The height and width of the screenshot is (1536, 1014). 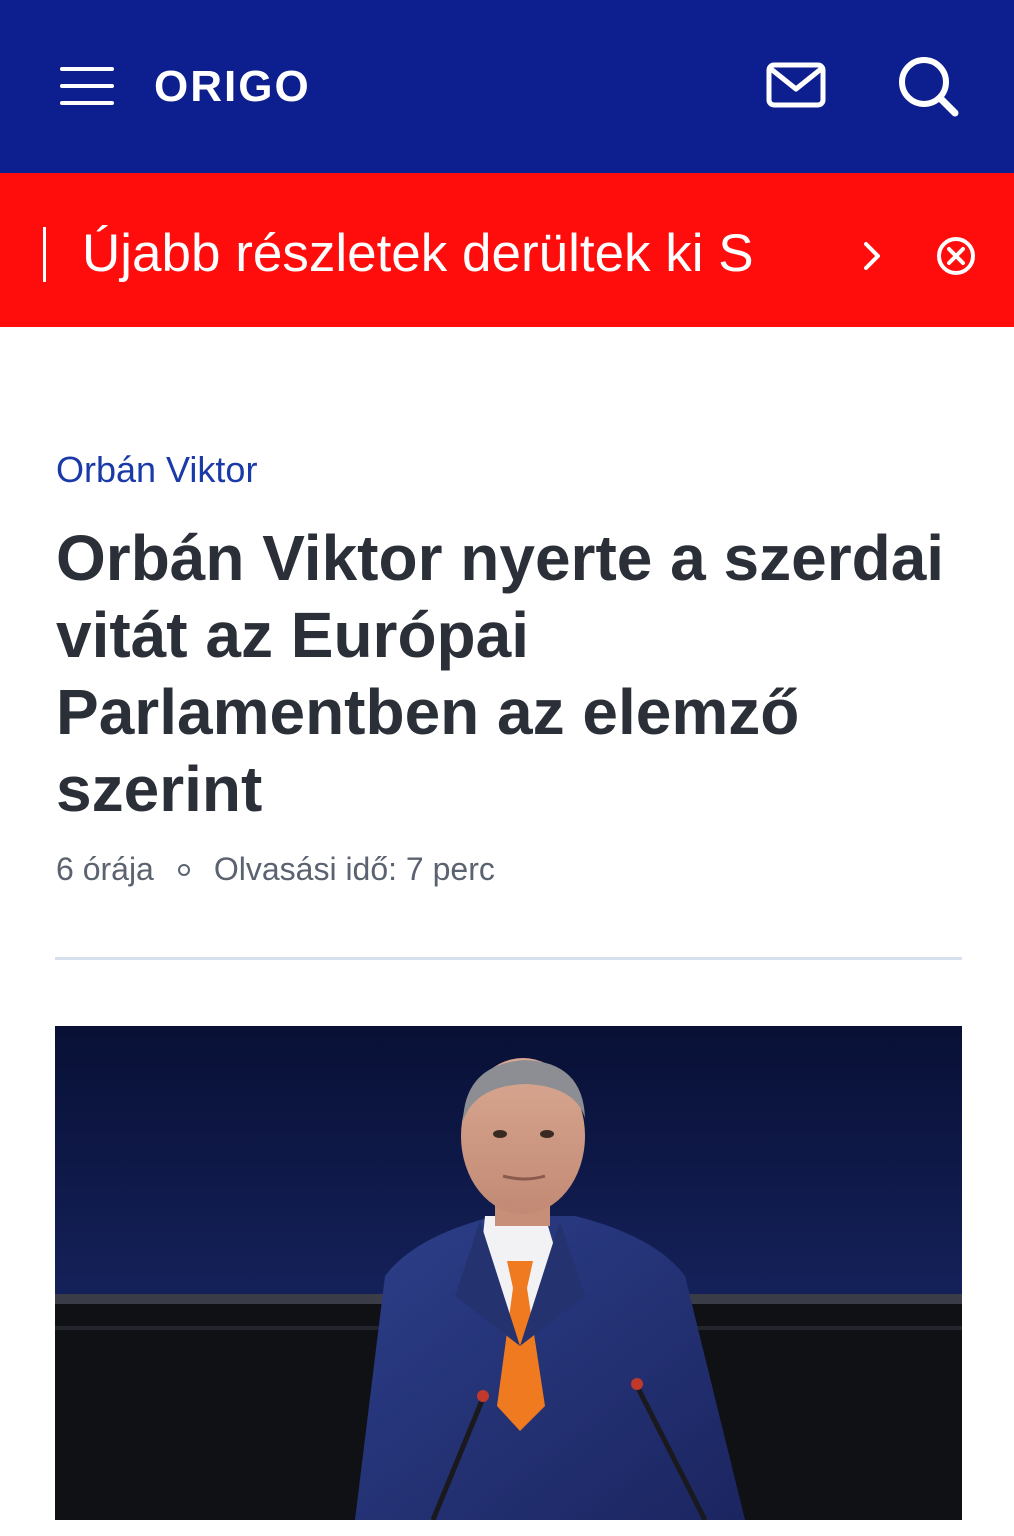 What do you see at coordinates (156, 470) in the screenshot?
I see `article-category-link: Orbán Viktor` at bounding box center [156, 470].